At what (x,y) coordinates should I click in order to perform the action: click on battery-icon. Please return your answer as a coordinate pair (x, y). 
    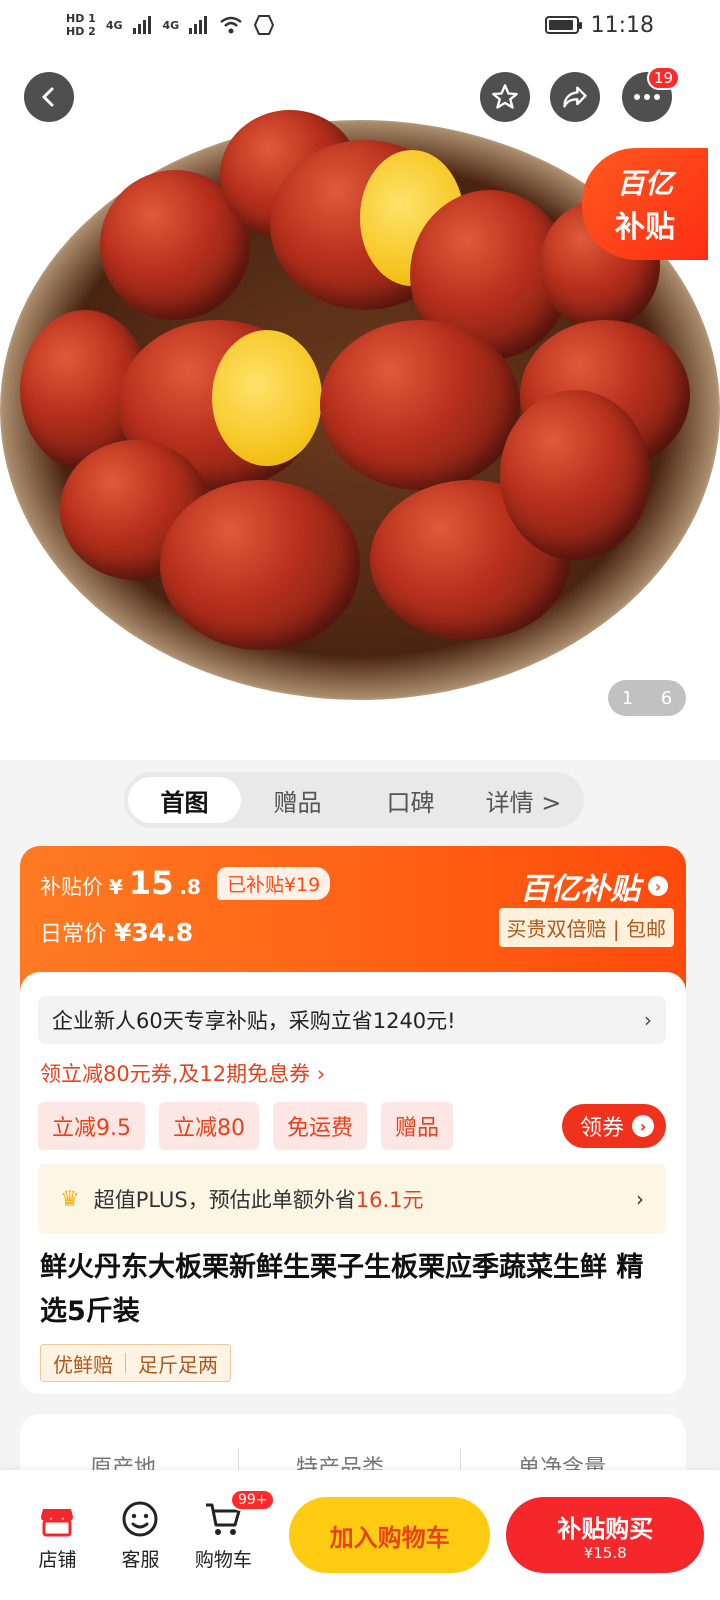
    Looking at the image, I should click on (563, 25).